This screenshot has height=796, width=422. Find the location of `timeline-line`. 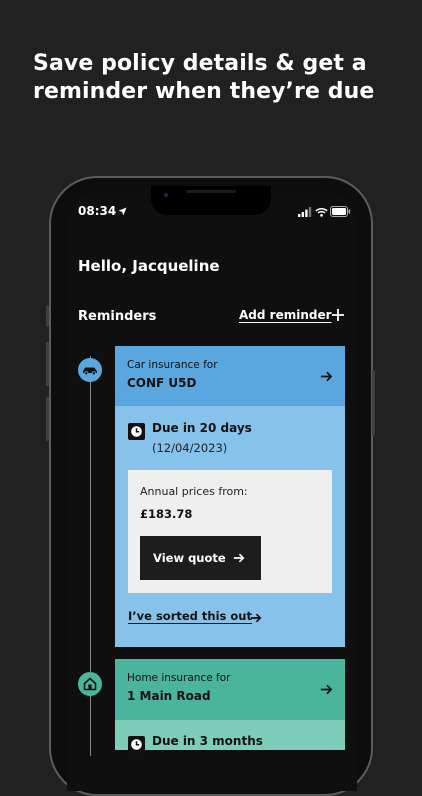

timeline-line is located at coordinates (90, 556).